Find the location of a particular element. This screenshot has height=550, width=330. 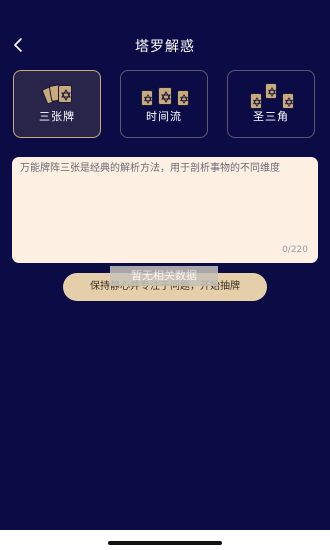

triangle-cards-icon is located at coordinates (273, 96).